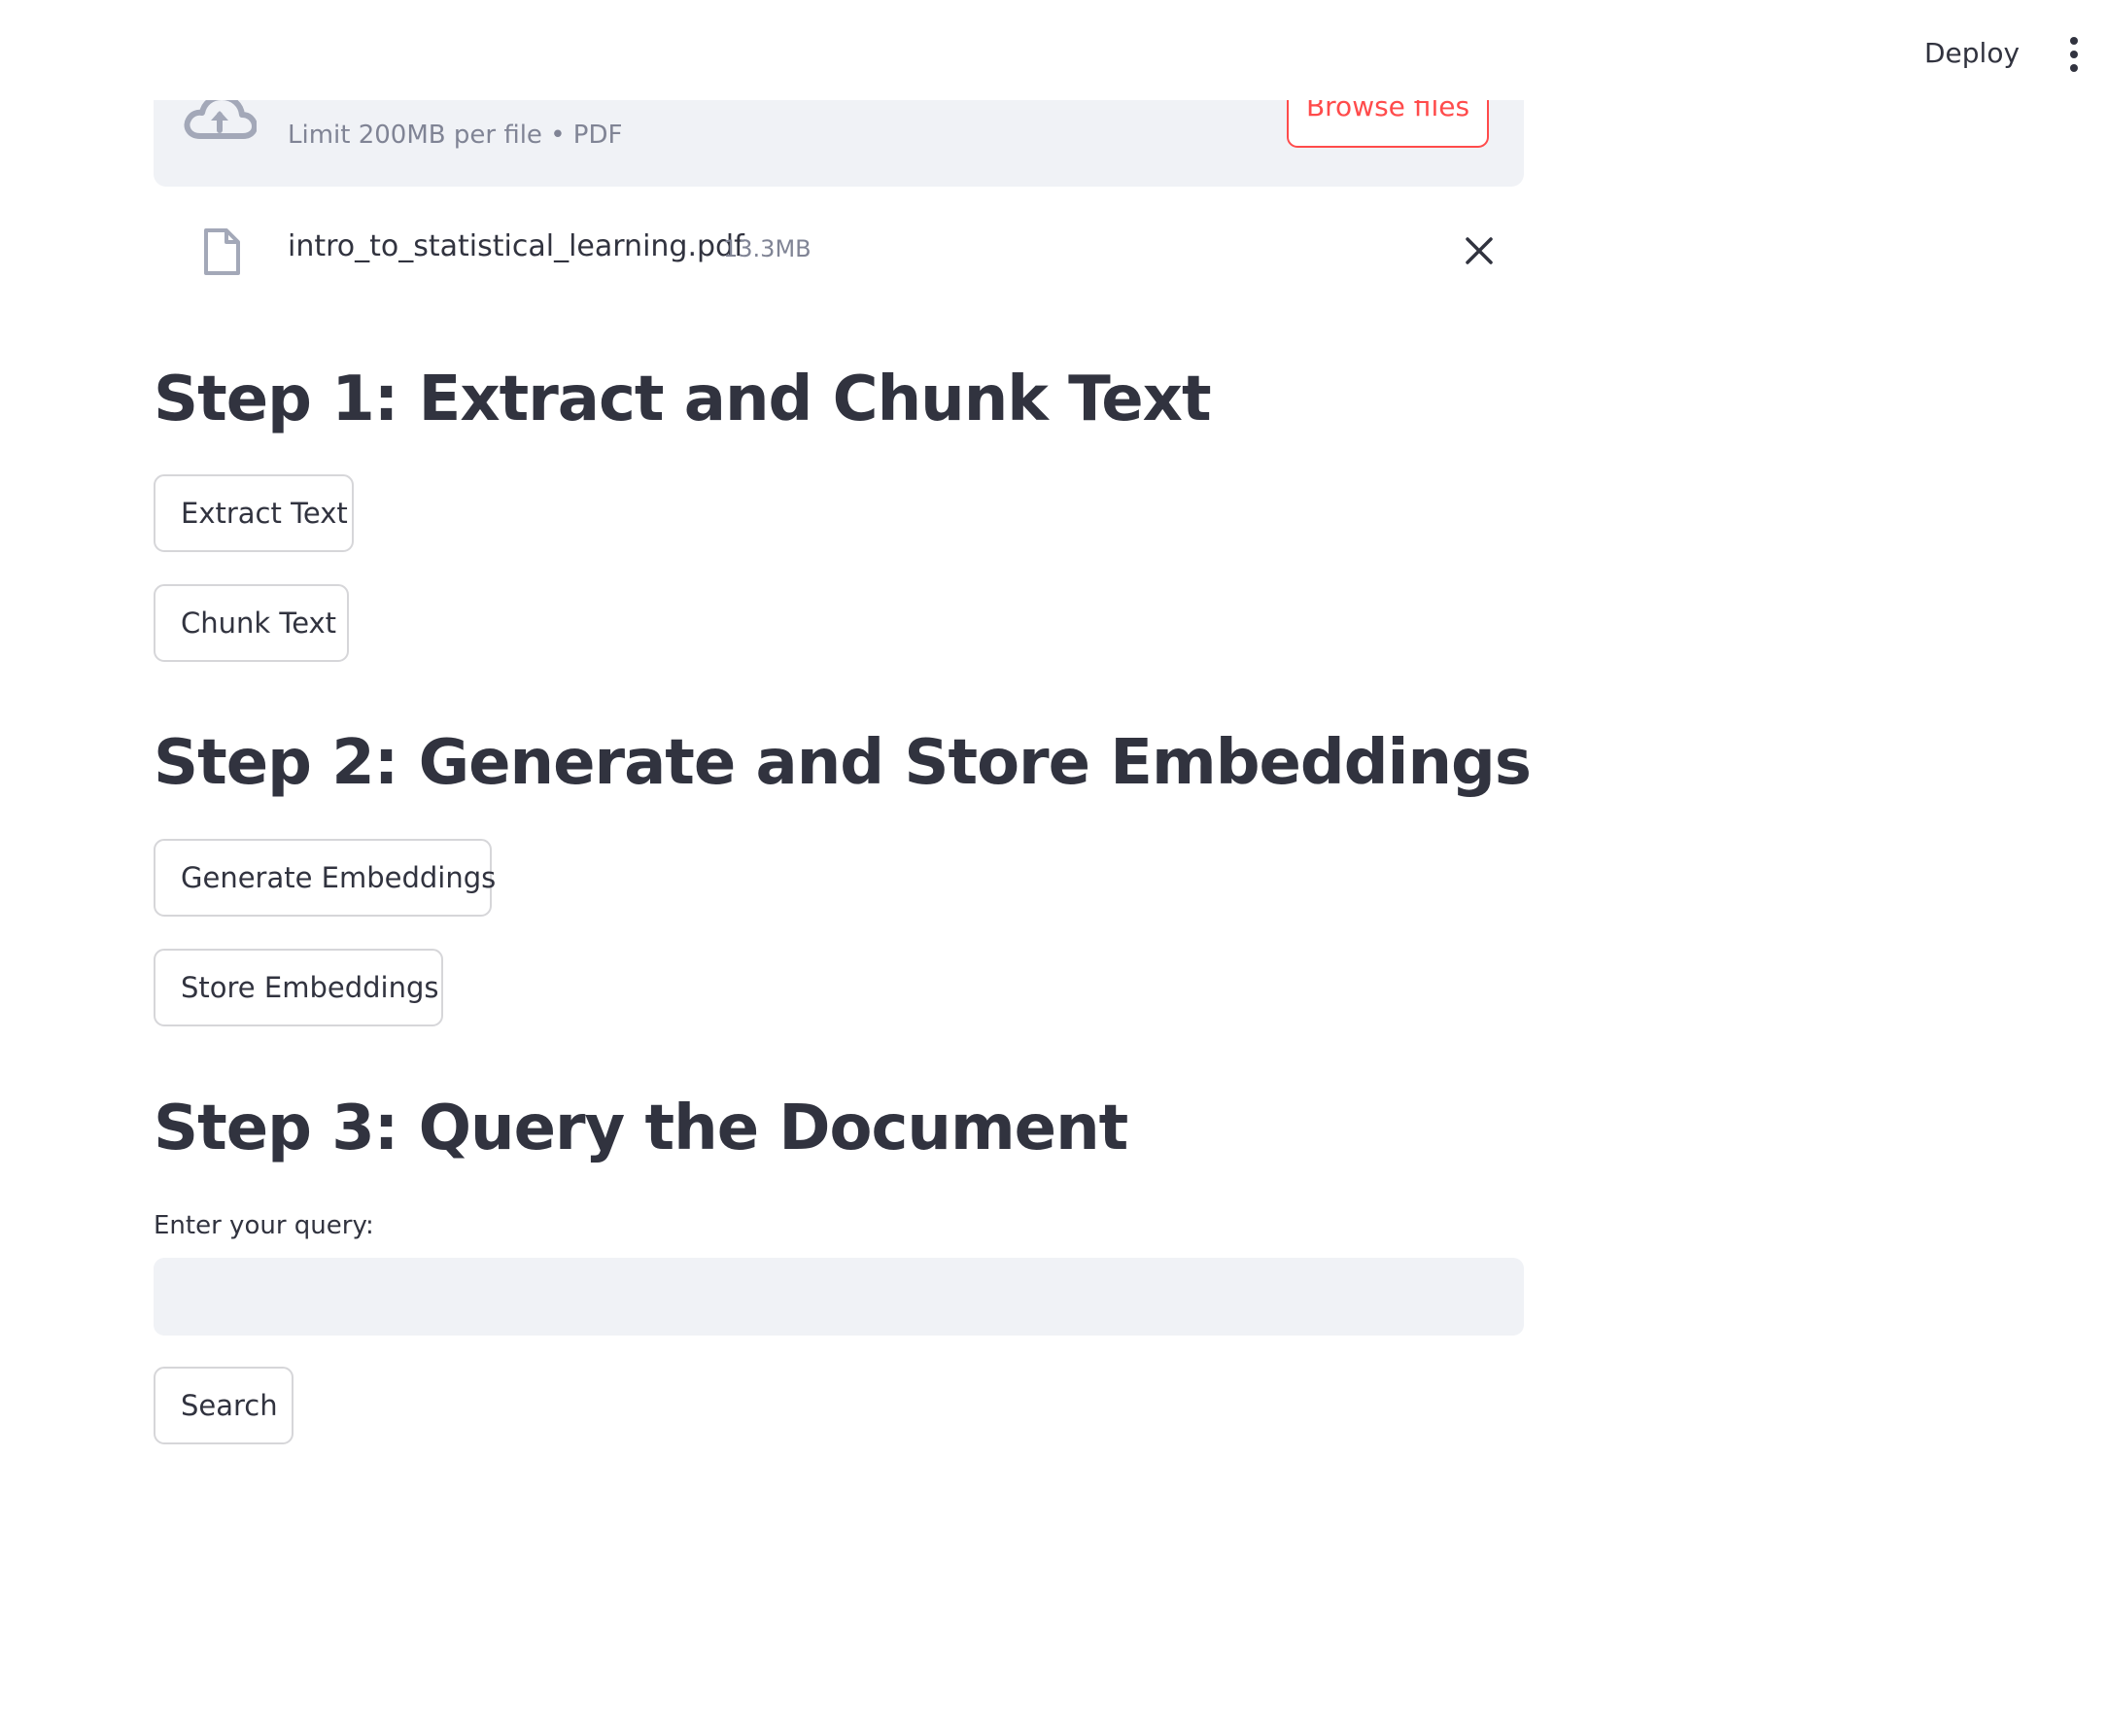 The image size is (2107, 1736). I want to click on uploaded-file-row: intro_to_statistical_learning.pdf 13.3MB, so click(839, 250).